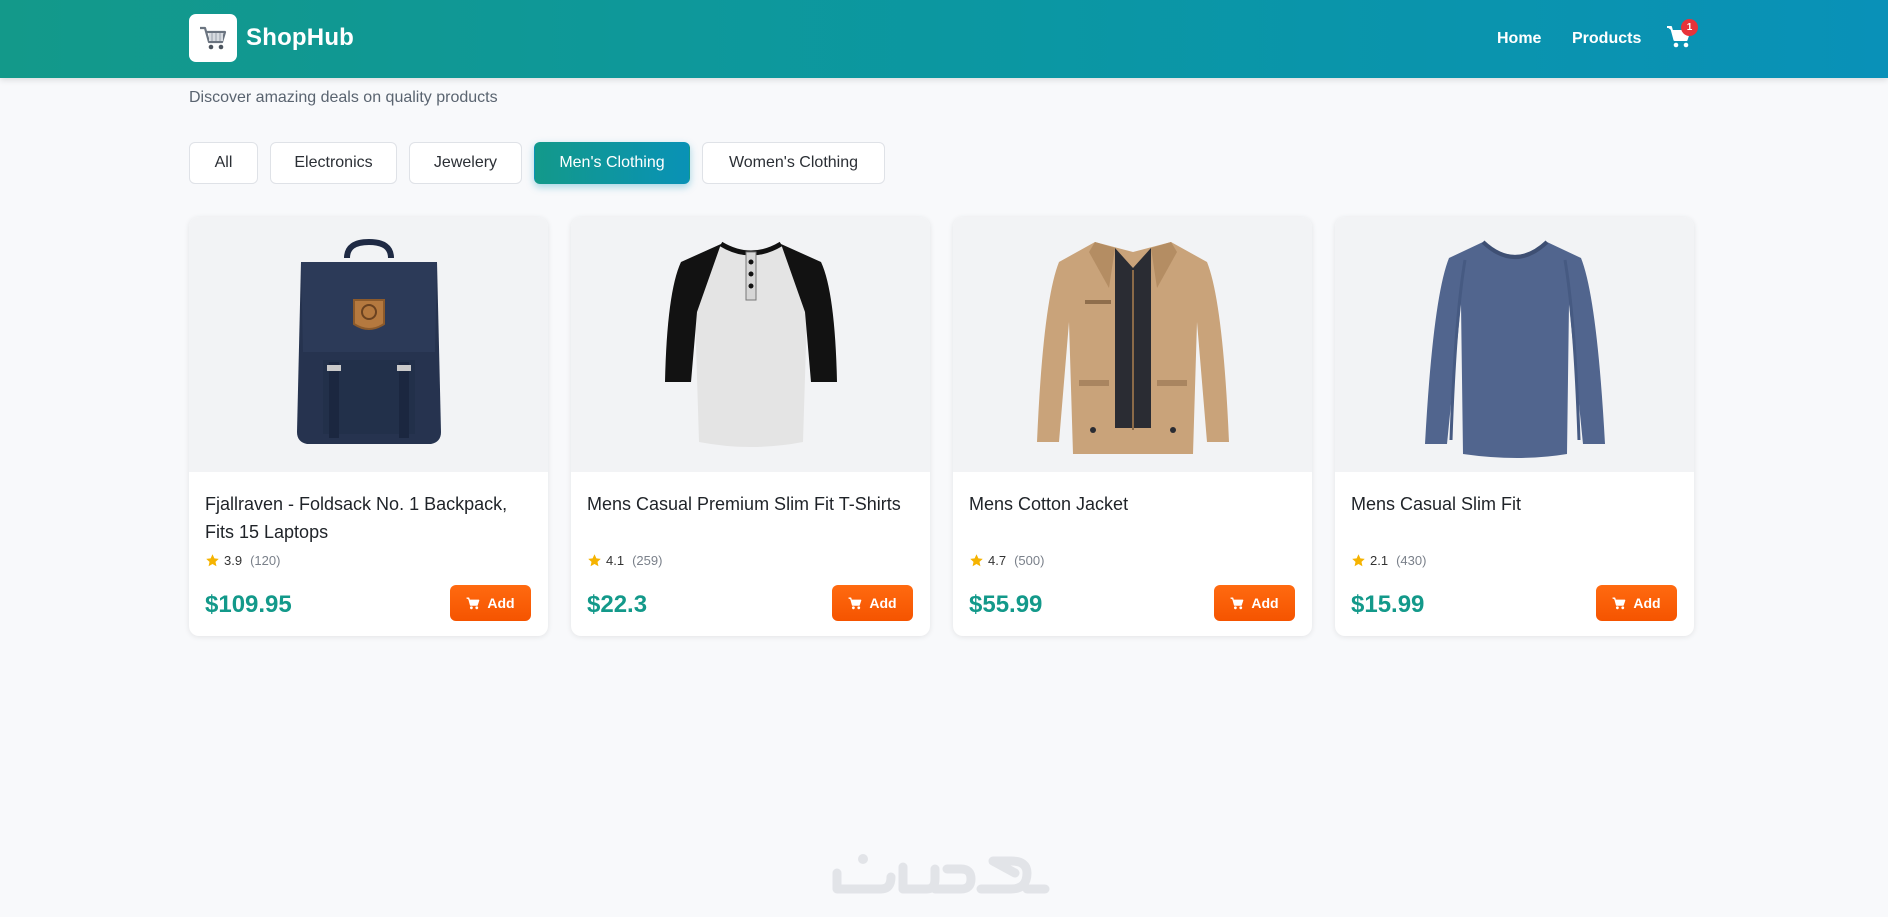  I want to click on filter-mens-clothing: Men's Clothing, so click(612, 163).